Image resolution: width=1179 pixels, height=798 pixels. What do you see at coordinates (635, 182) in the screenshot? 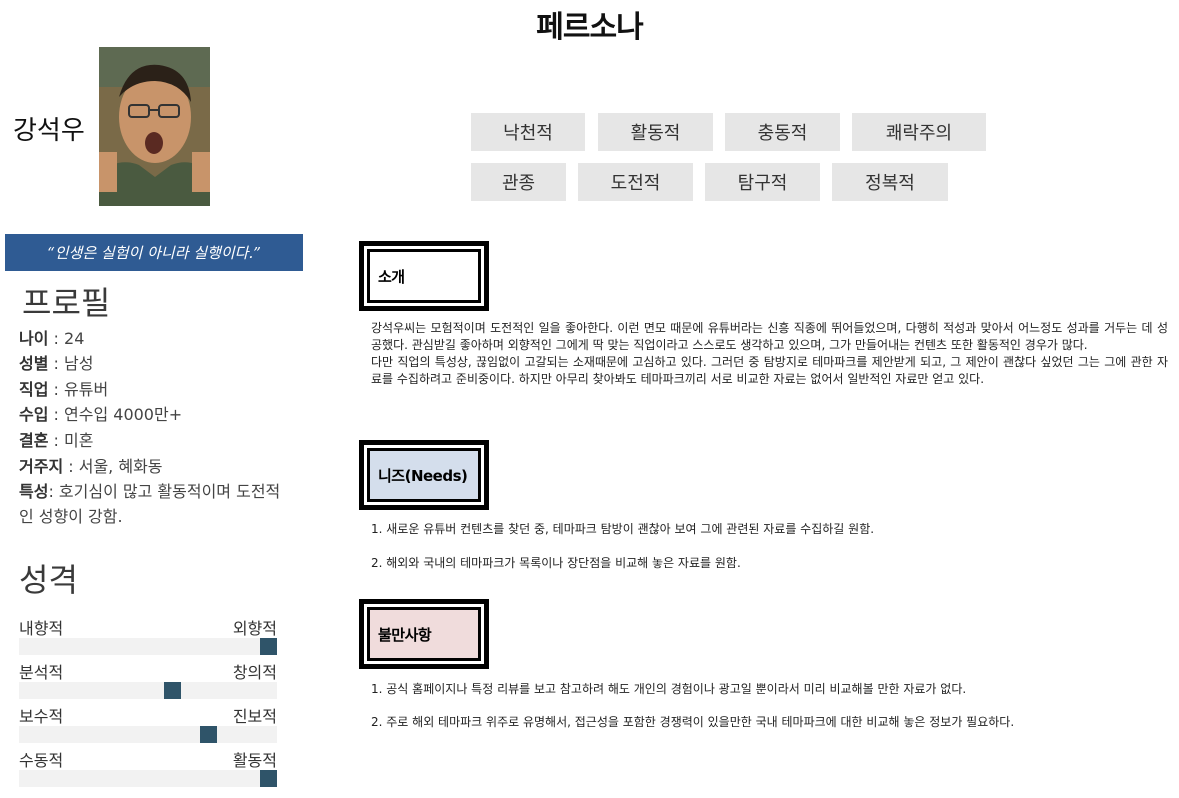
I see `trait-tag: 도전적` at bounding box center [635, 182].